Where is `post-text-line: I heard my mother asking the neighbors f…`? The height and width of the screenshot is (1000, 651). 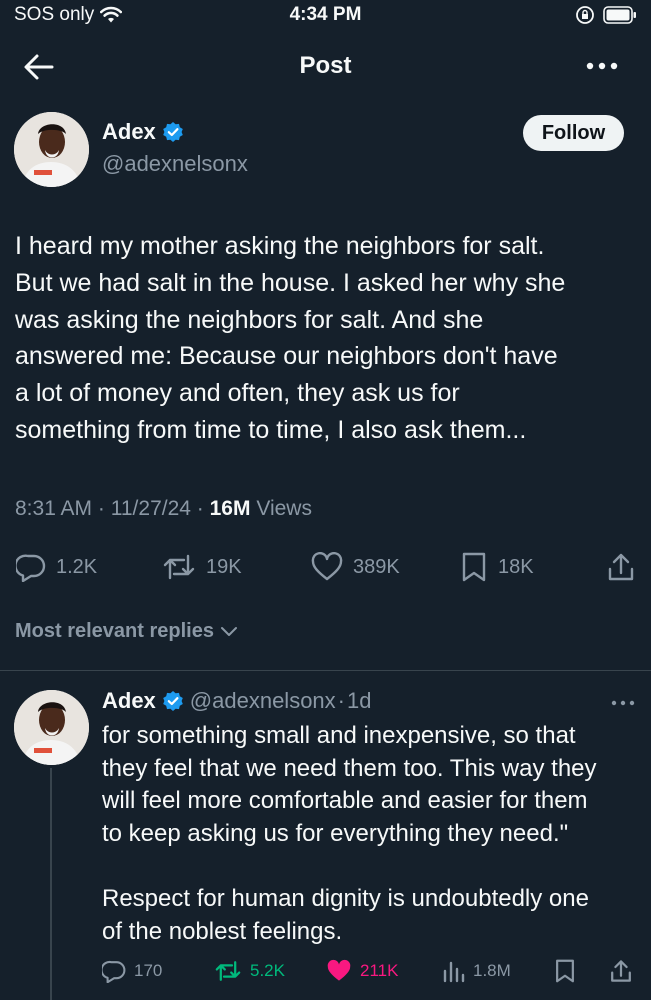
post-text-line: I heard my mother asking the neighbors f… is located at coordinates (280, 246).